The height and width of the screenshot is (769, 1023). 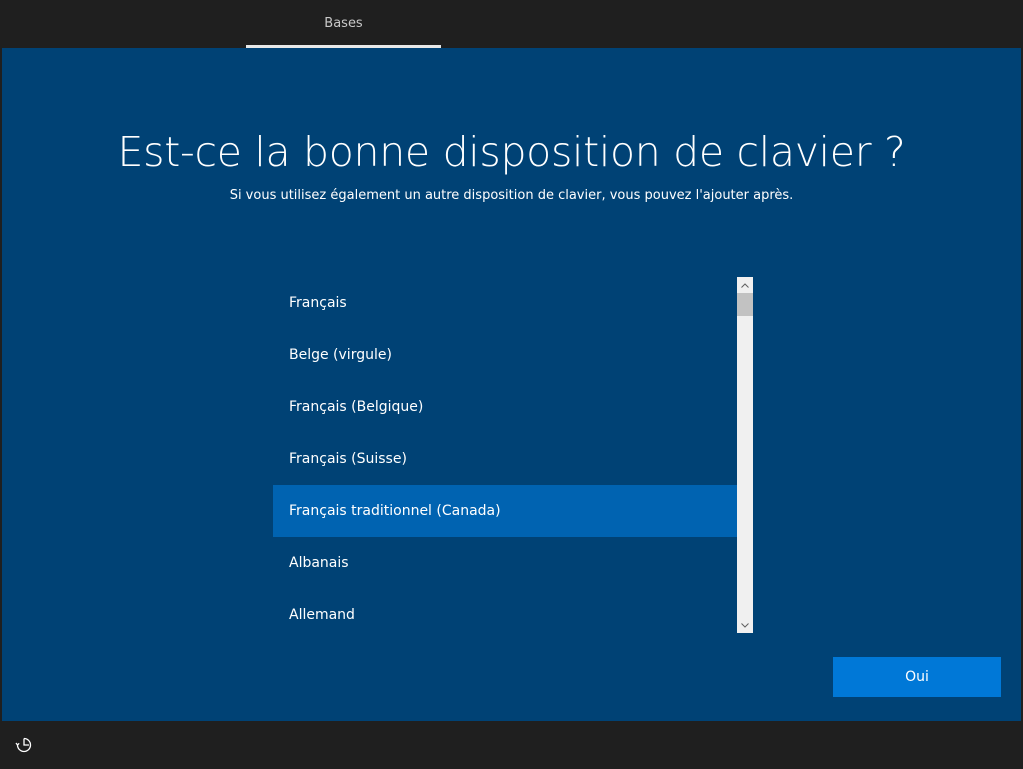 What do you see at coordinates (348, 459) in the screenshot?
I see `layout-item-label: Français (Suisse)` at bounding box center [348, 459].